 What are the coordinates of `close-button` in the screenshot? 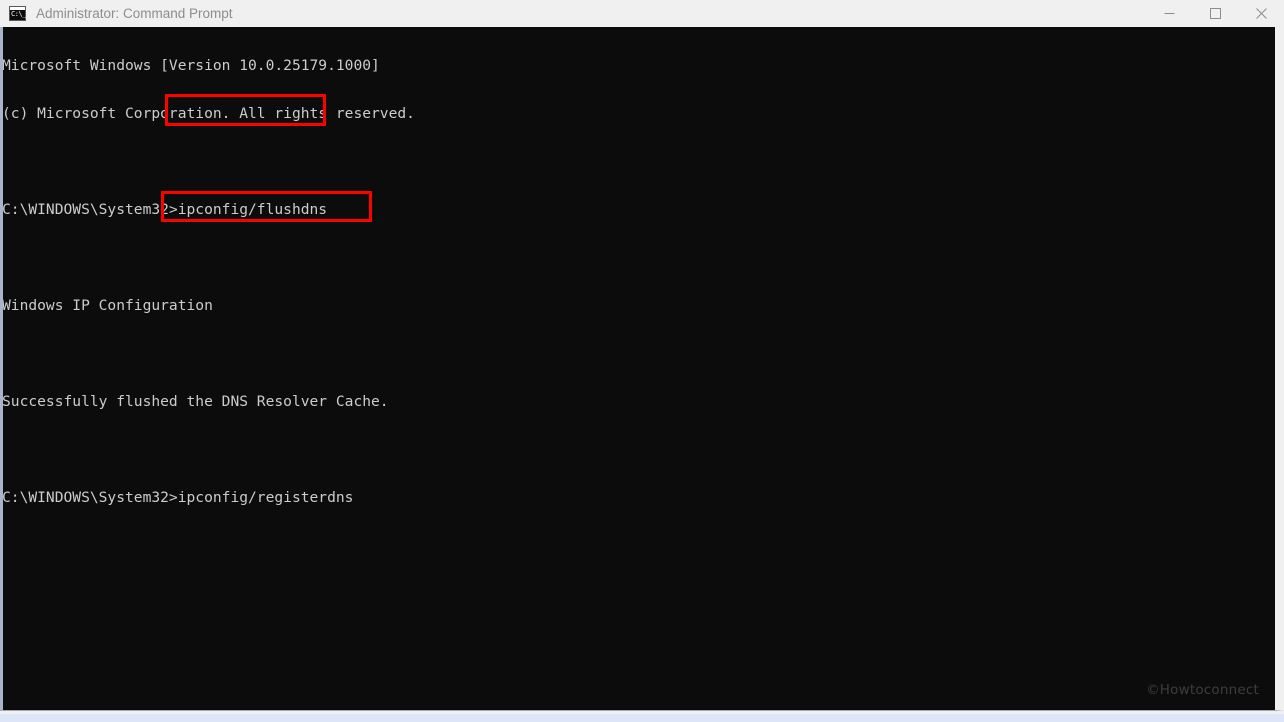 It's located at (1261, 13).